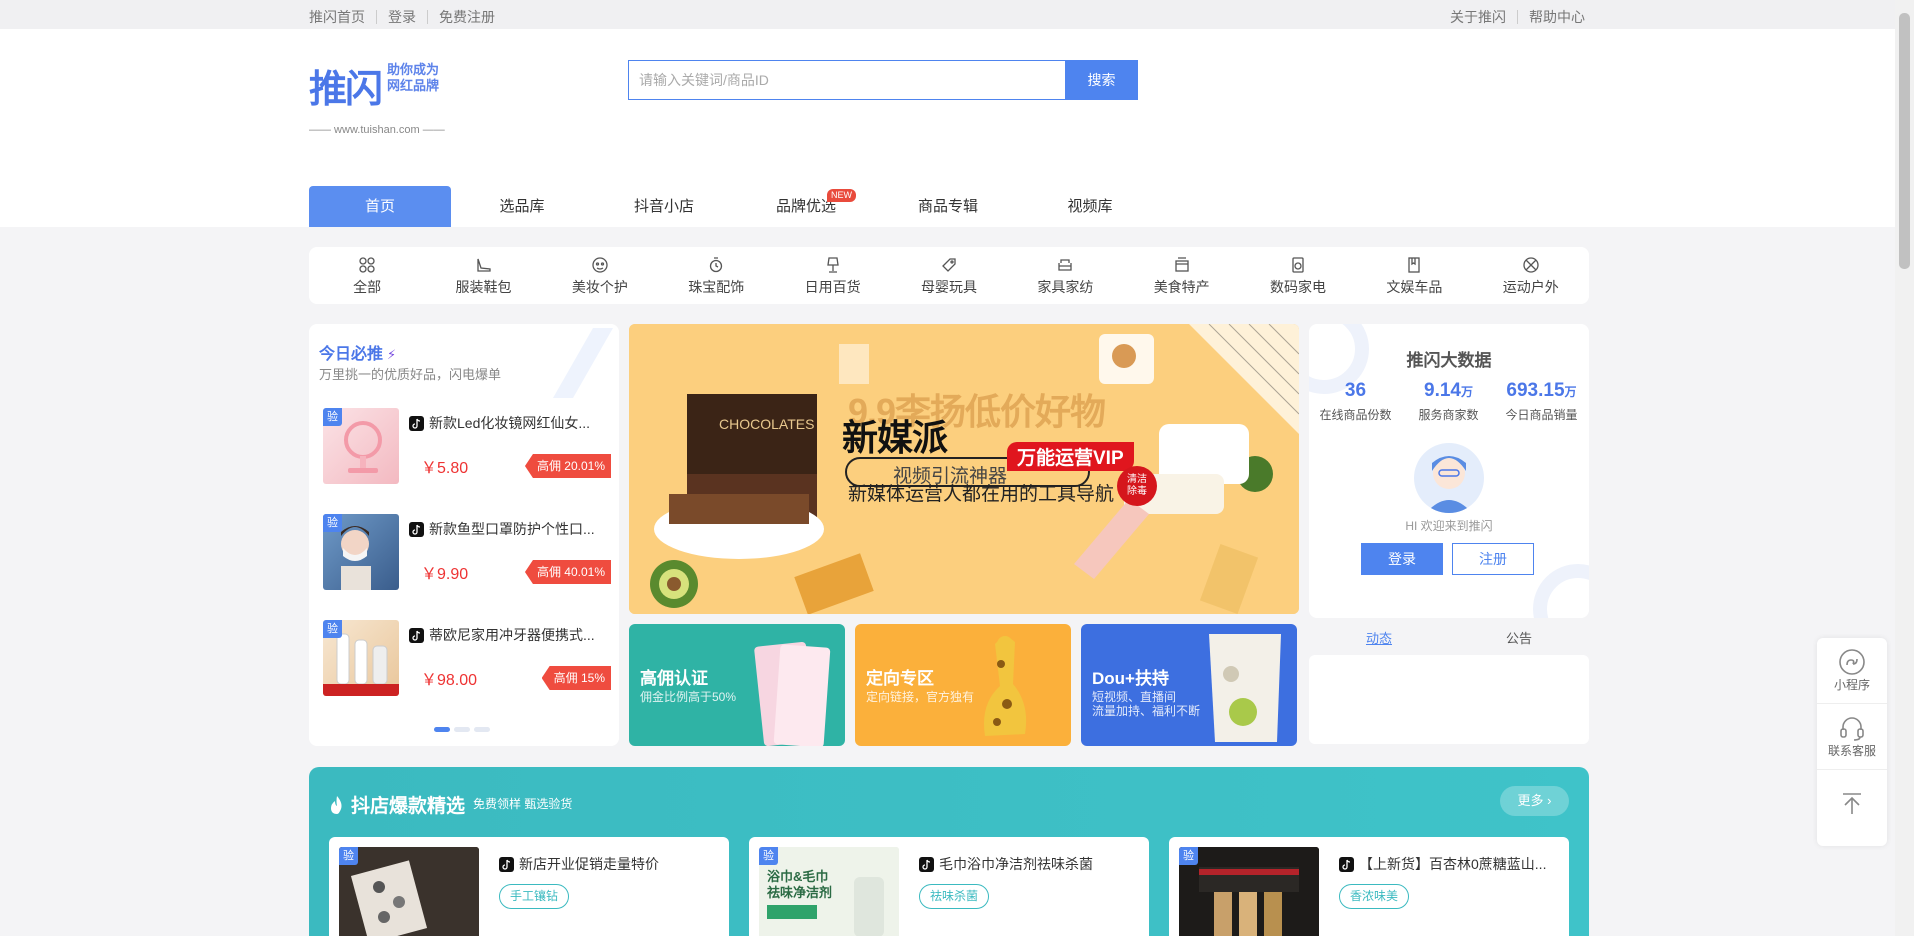 This screenshot has height=936, width=1914. Describe the element at coordinates (832, 264) in the screenshot. I see `lamp-icon` at that location.